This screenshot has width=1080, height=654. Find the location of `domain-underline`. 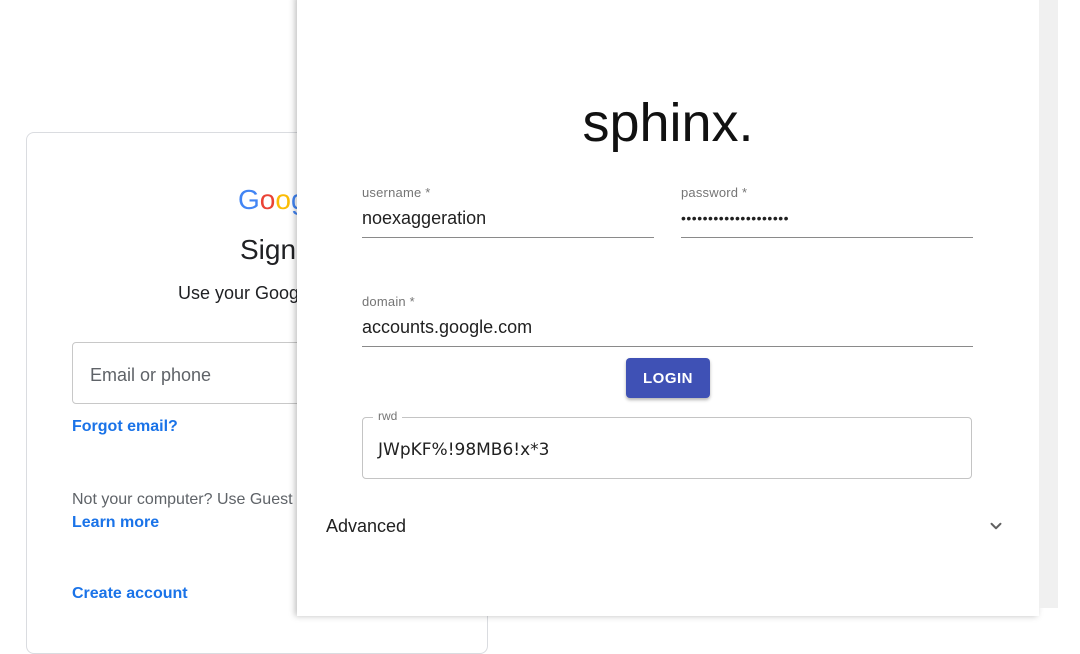

domain-underline is located at coordinates (667, 346).